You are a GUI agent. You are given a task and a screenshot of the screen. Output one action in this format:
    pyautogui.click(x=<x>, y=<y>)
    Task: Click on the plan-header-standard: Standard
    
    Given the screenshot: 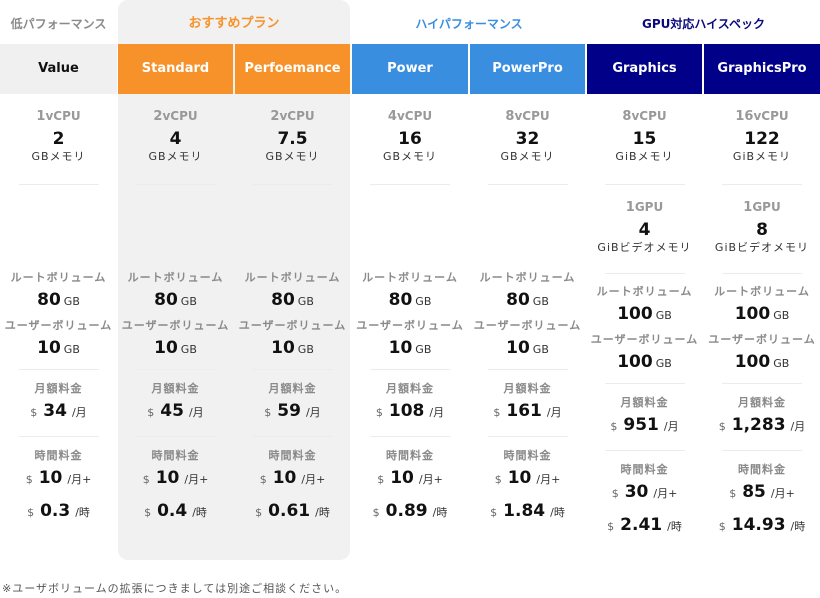 What is the action you would take?
    pyautogui.click(x=175, y=69)
    